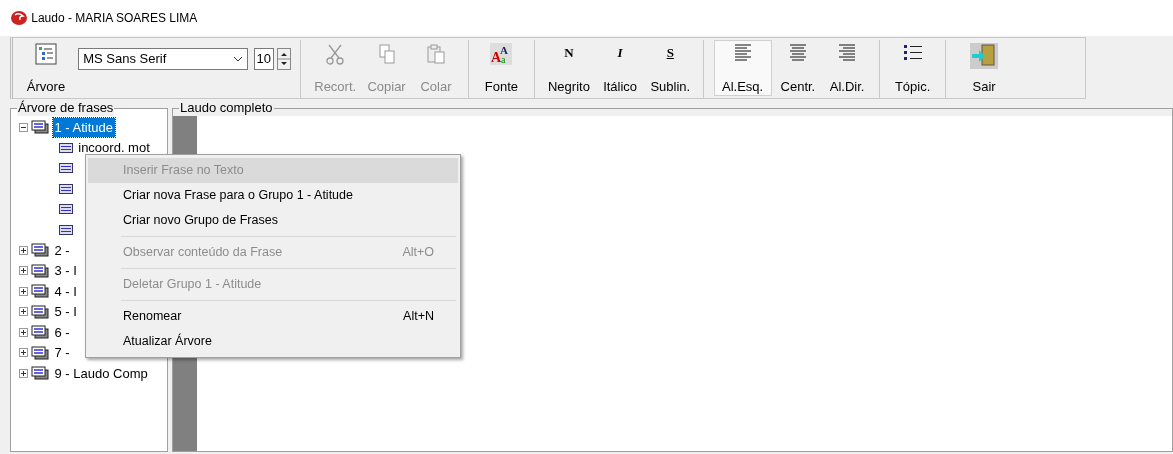 Image resolution: width=1173 pixels, height=454 pixels. Describe the element at coordinates (163, 59) in the screenshot. I see `font-dropdown: MS Sans Serif` at that location.